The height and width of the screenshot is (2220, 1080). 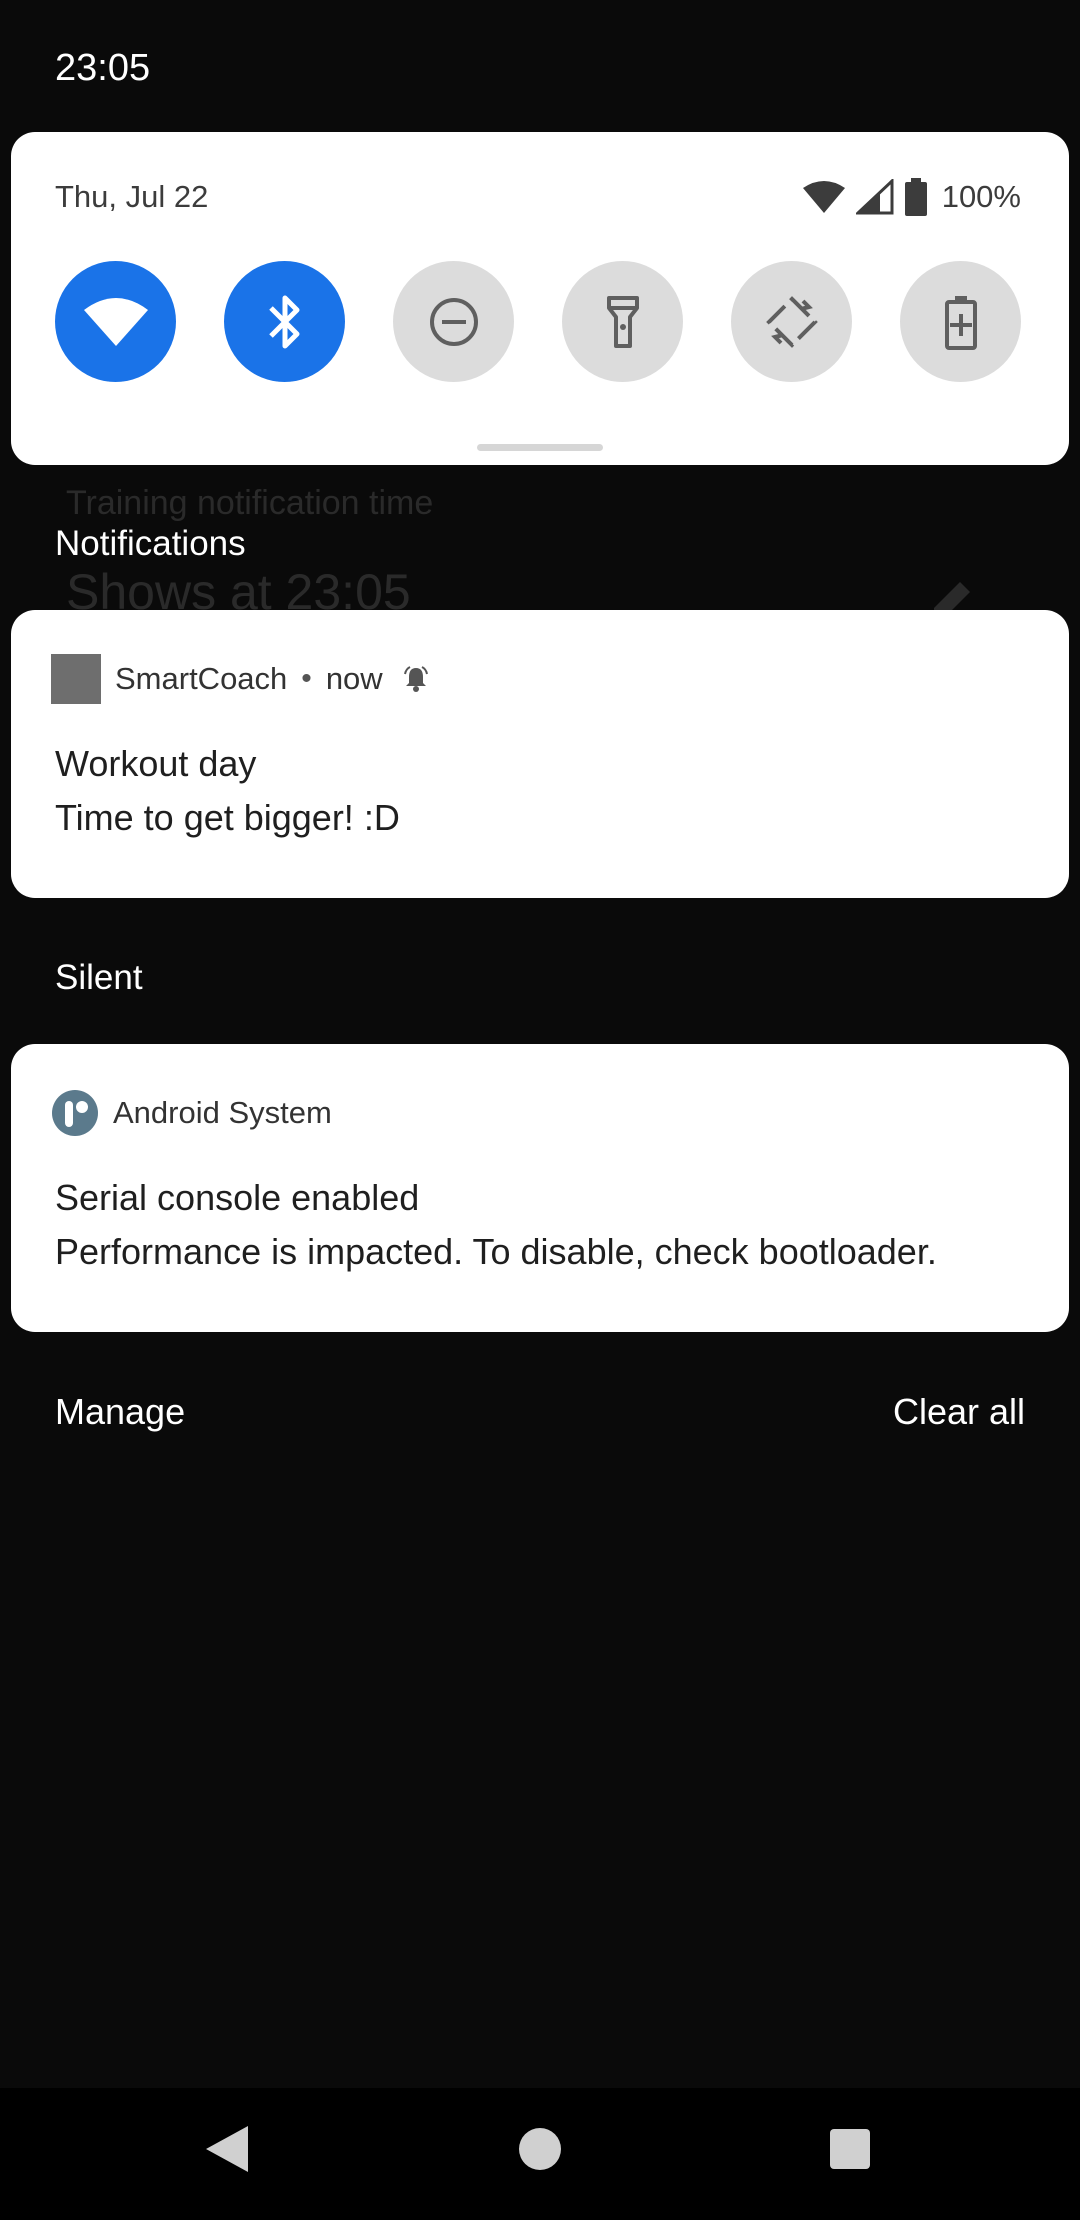 I want to click on notifications-section-header: Notifications, so click(x=150, y=543).